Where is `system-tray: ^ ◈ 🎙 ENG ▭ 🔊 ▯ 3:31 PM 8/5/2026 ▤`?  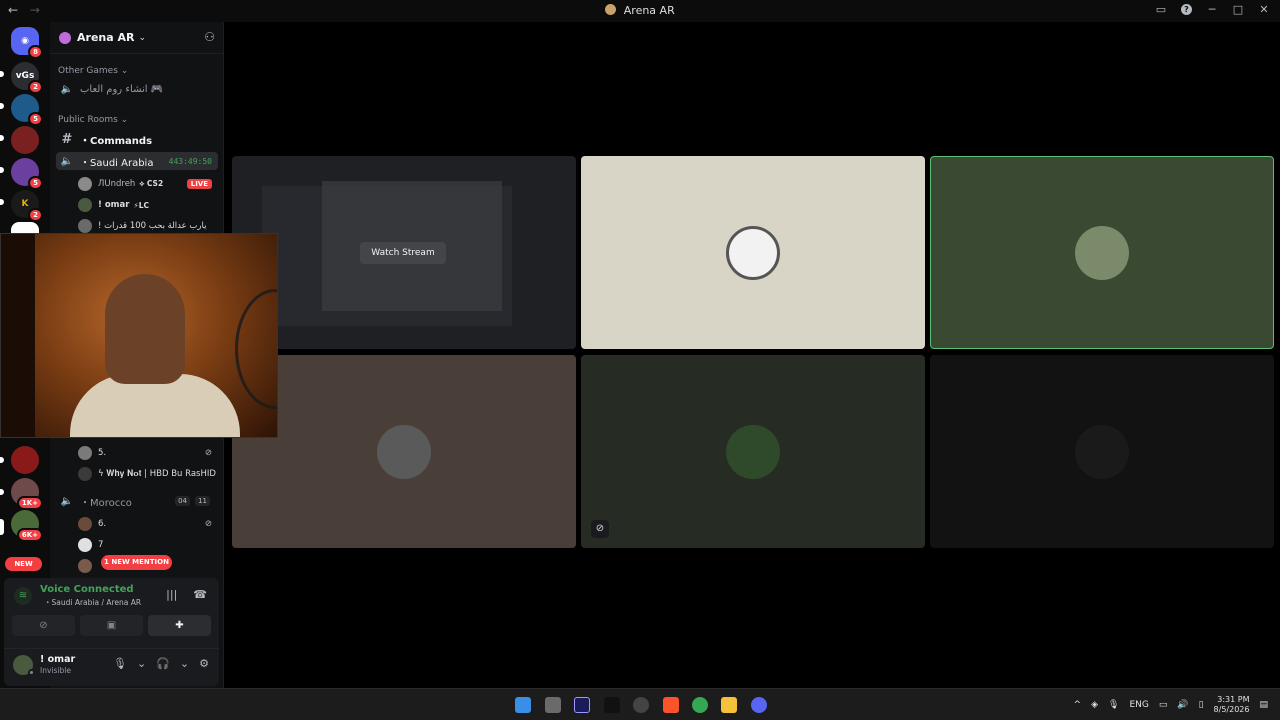 system-tray: ^ ◈ 🎙 ENG ▭ 🔊 ▯ 3:31 PM 8/5/2026 ▤ is located at coordinates (1171, 704).